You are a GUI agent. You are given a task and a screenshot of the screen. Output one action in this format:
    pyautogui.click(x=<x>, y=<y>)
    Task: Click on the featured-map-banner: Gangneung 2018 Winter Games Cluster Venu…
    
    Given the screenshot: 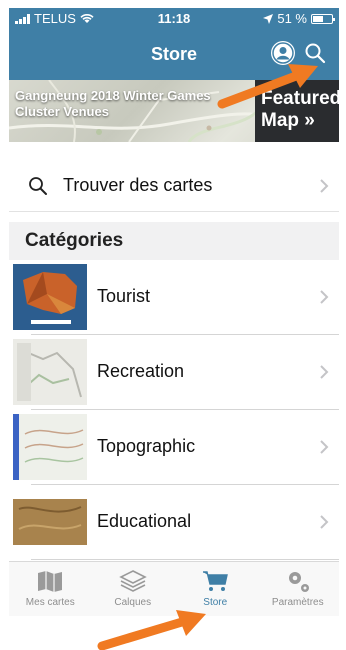 What is the action you would take?
    pyautogui.click(x=174, y=111)
    